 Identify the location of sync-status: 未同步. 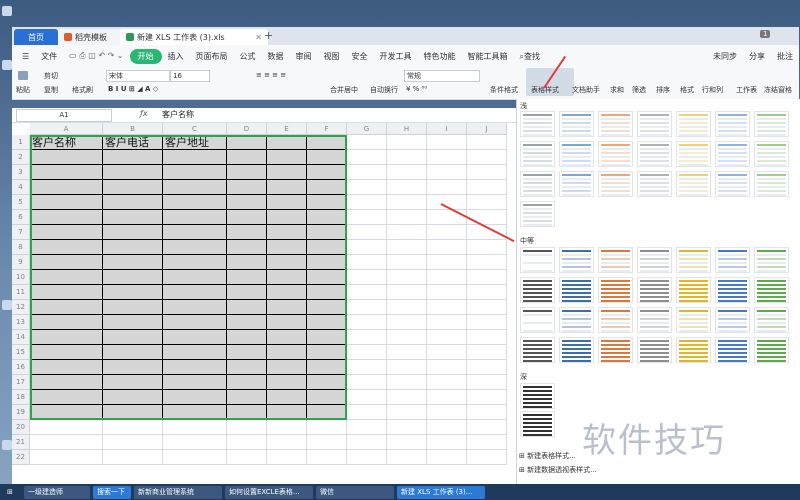
(725, 56).